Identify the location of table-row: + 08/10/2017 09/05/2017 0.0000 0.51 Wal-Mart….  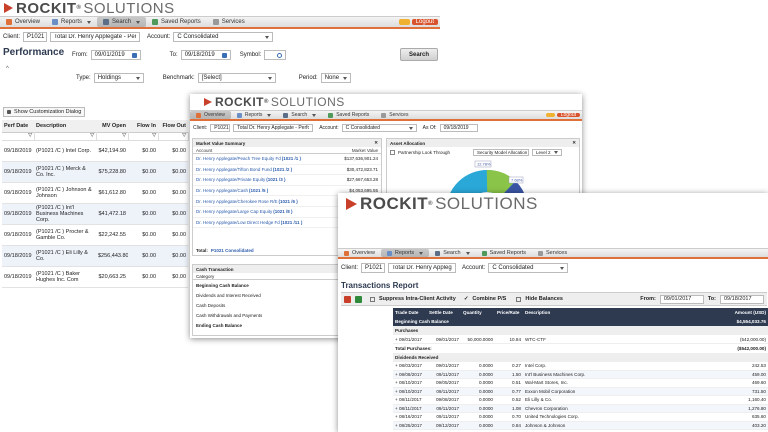
(580, 382).